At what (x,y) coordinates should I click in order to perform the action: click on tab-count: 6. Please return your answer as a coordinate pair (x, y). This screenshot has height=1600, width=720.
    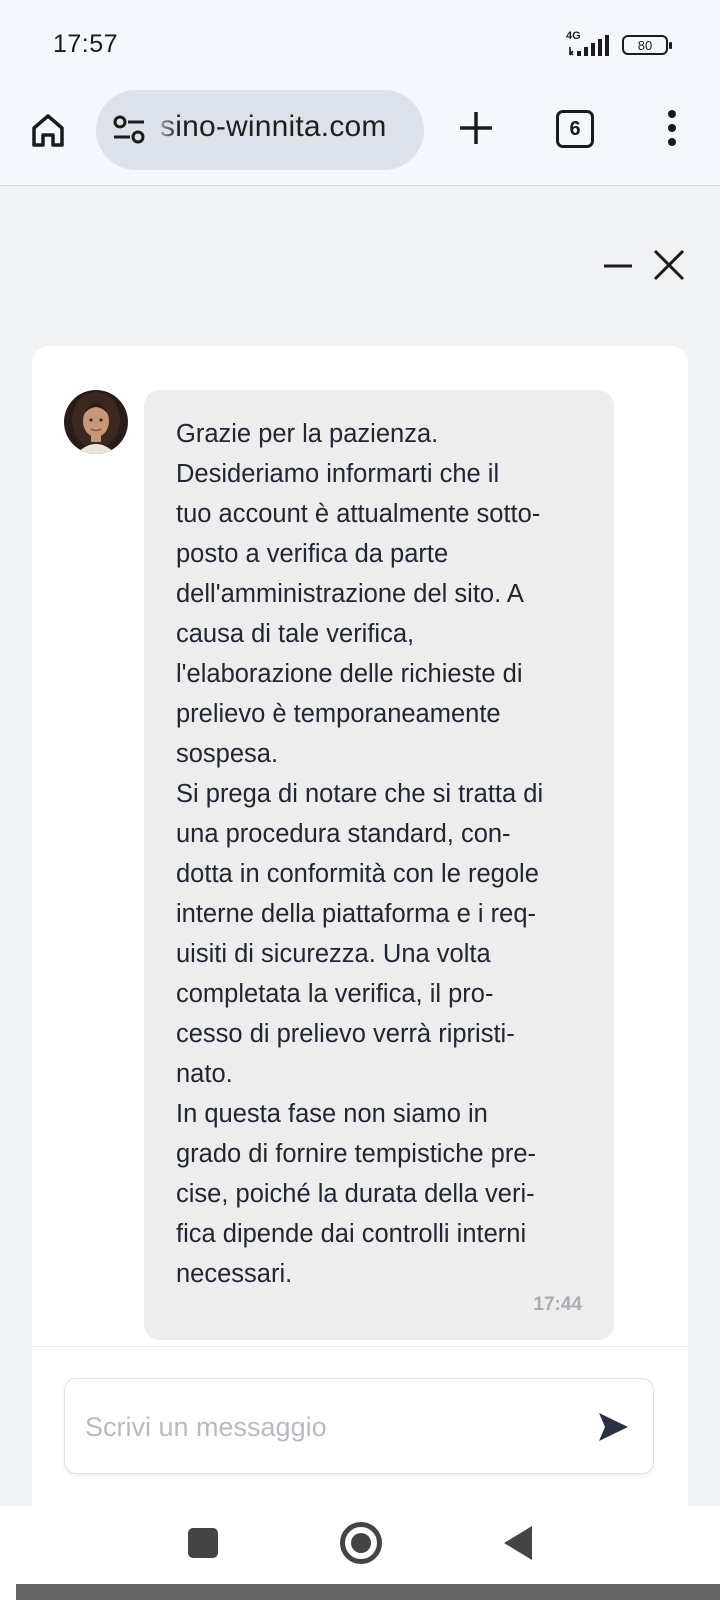
    Looking at the image, I should click on (575, 128).